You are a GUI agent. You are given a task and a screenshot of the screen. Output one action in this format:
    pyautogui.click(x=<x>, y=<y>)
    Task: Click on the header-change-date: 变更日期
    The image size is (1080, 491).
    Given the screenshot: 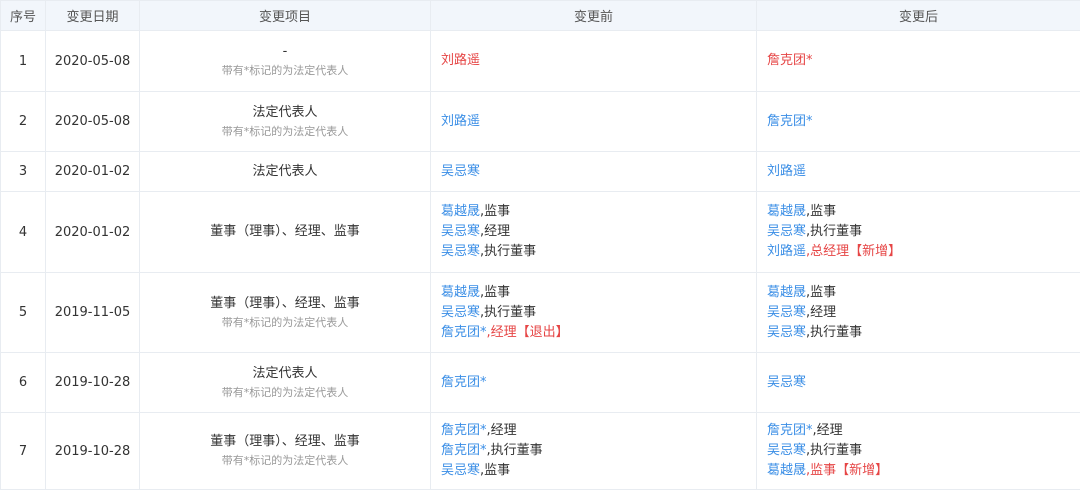 What is the action you would take?
    pyautogui.click(x=92, y=15)
    